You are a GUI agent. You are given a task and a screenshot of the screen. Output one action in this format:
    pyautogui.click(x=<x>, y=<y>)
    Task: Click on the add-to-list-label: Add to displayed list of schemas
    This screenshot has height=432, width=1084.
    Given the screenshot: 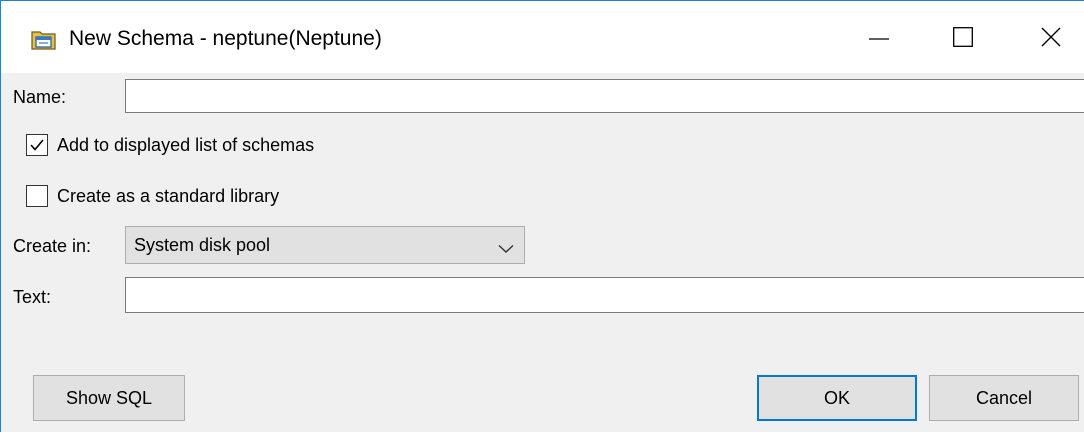 What is the action you would take?
    pyautogui.click(x=185, y=145)
    